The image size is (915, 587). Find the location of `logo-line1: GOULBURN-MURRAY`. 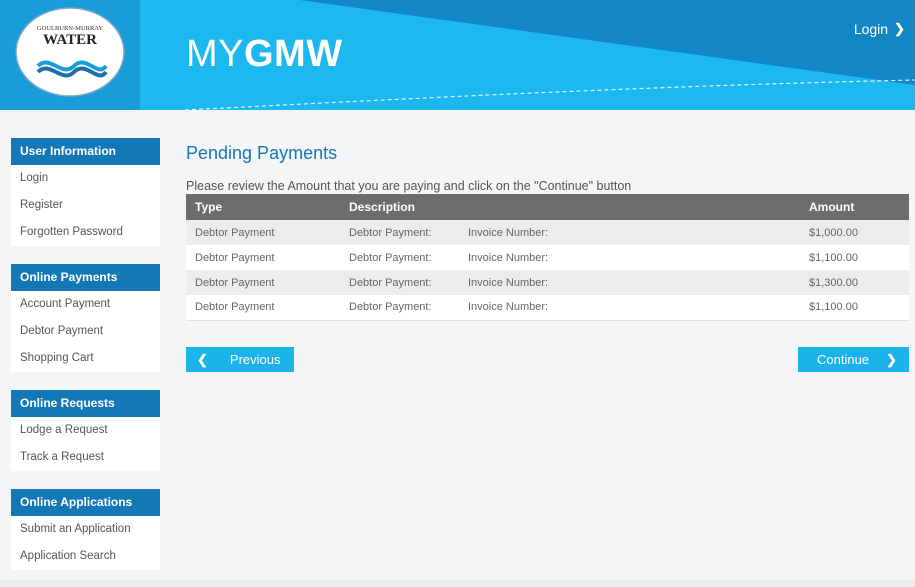

logo-line1: GOULBURN-MURRAY is located at coordinates (70, 28).